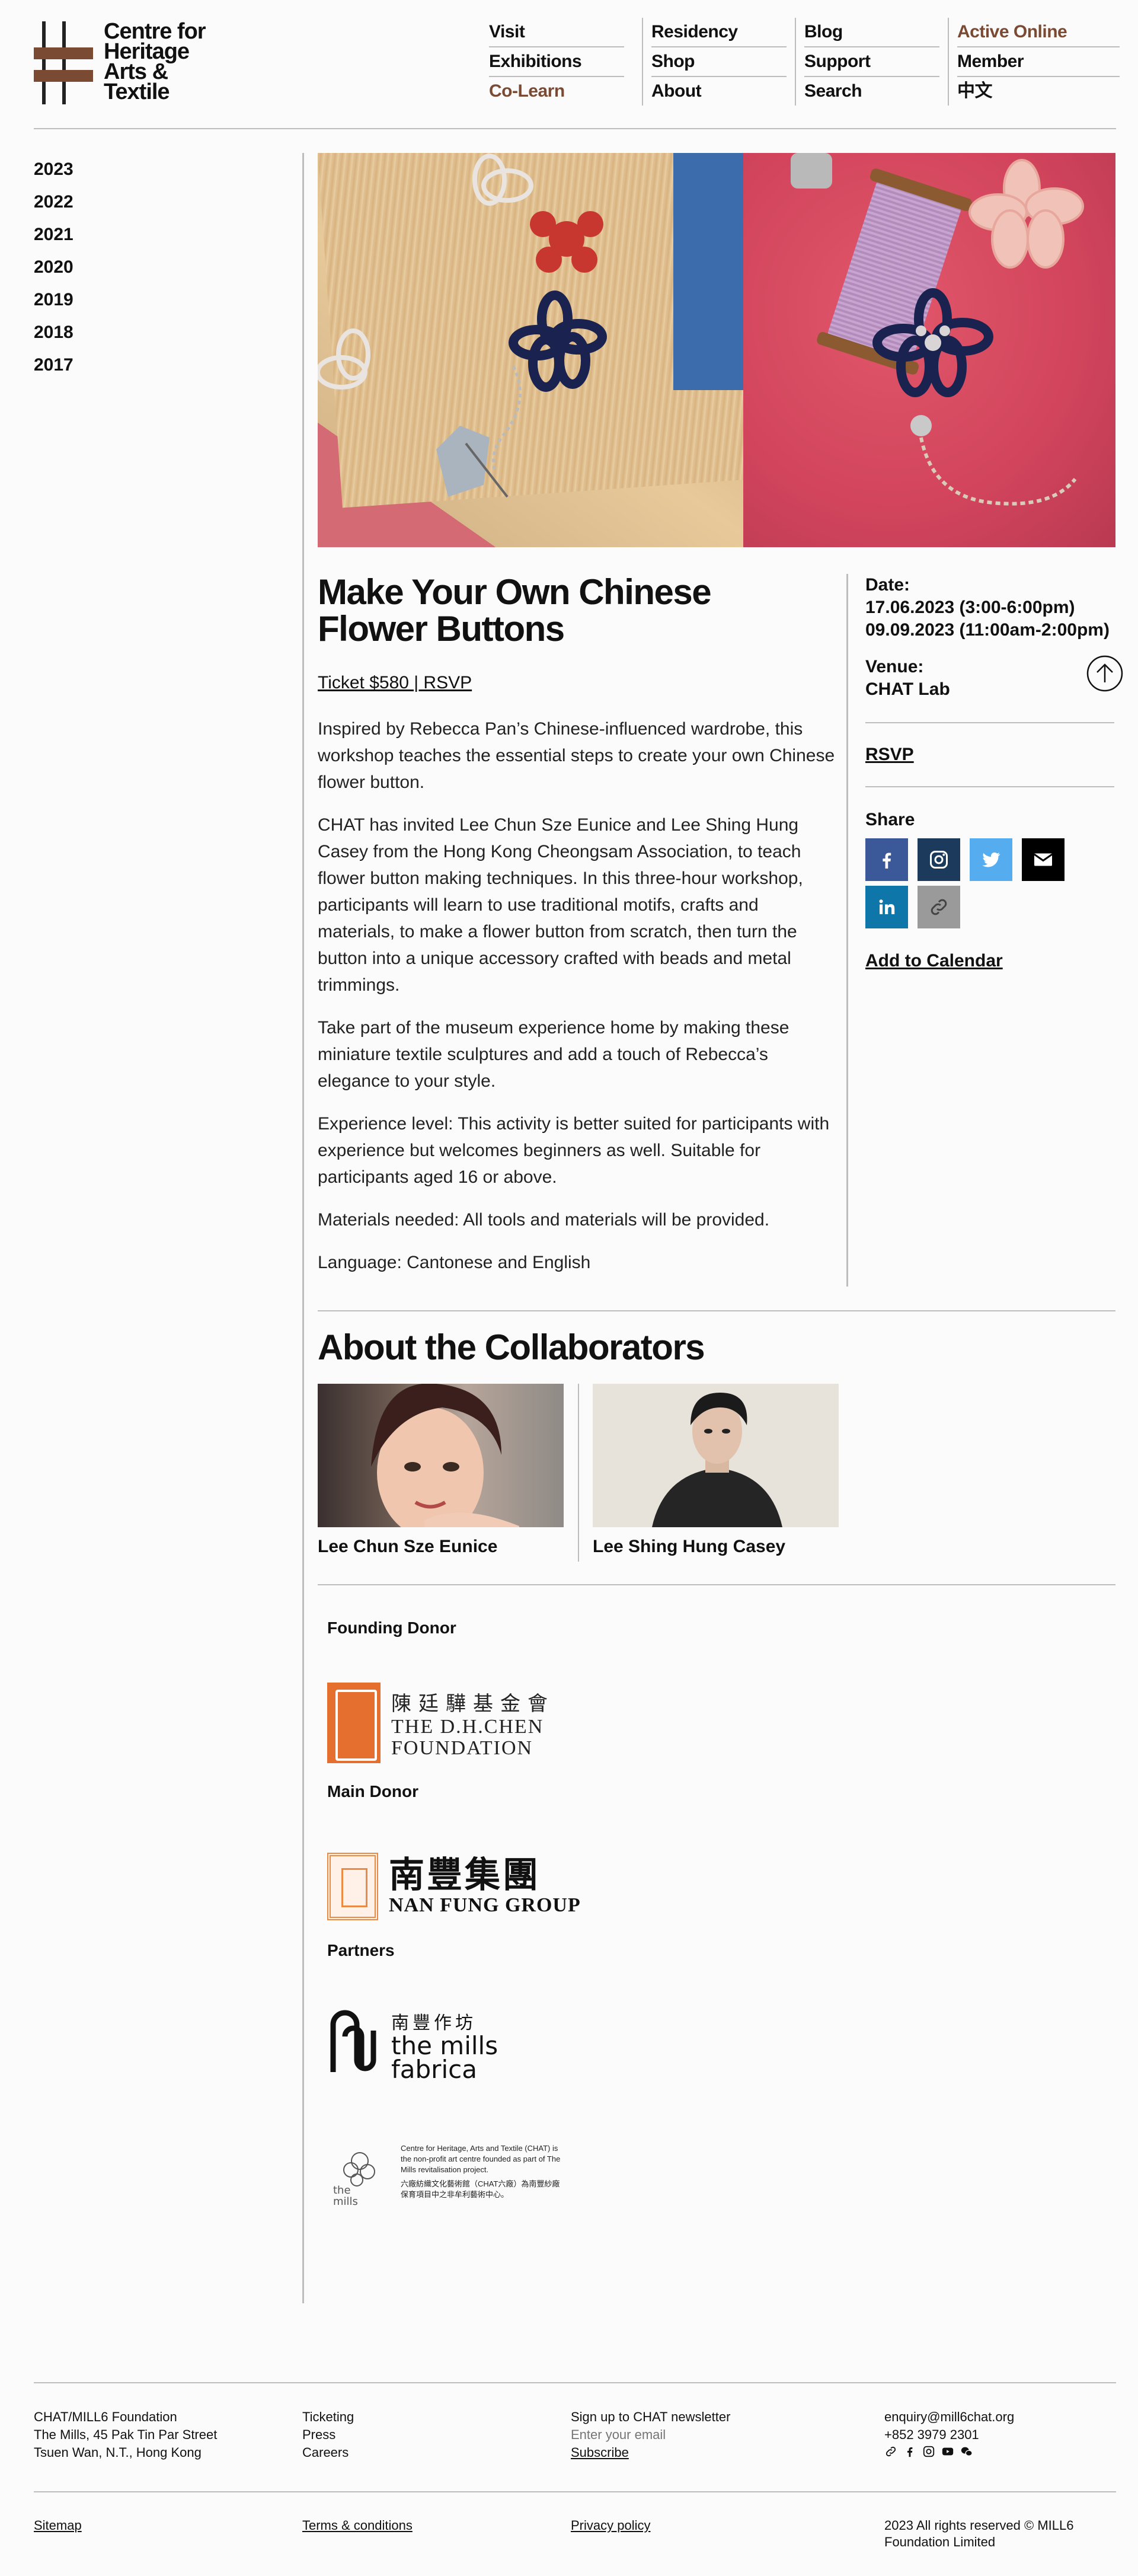 This screenshot has width=1138, height=2576. What do you see at coordinates (357, 2525) in the screenshot?
I see `terms-link: Terms & conditions` at bounding box center [357, 2525].